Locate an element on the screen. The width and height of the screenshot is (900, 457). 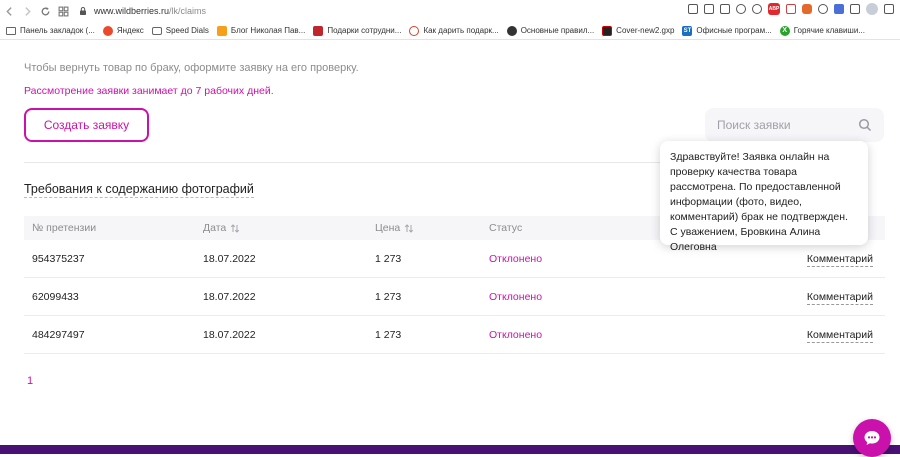
address-bar: www.wildberries.ru/lk/claims is located at coordinates (142, 11).